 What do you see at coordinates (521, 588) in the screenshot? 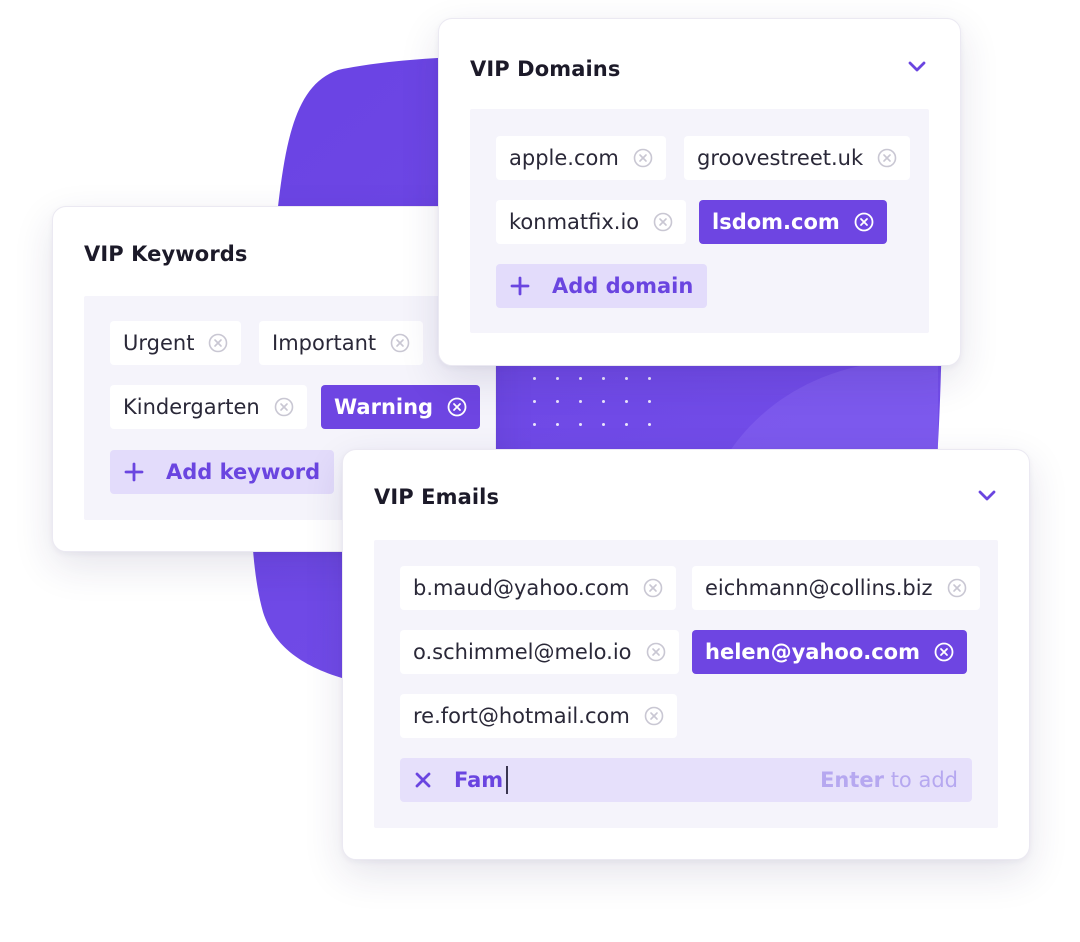
I see `email-chip-label: b.maud@yahoo.com` at bounding box center [521, 588].